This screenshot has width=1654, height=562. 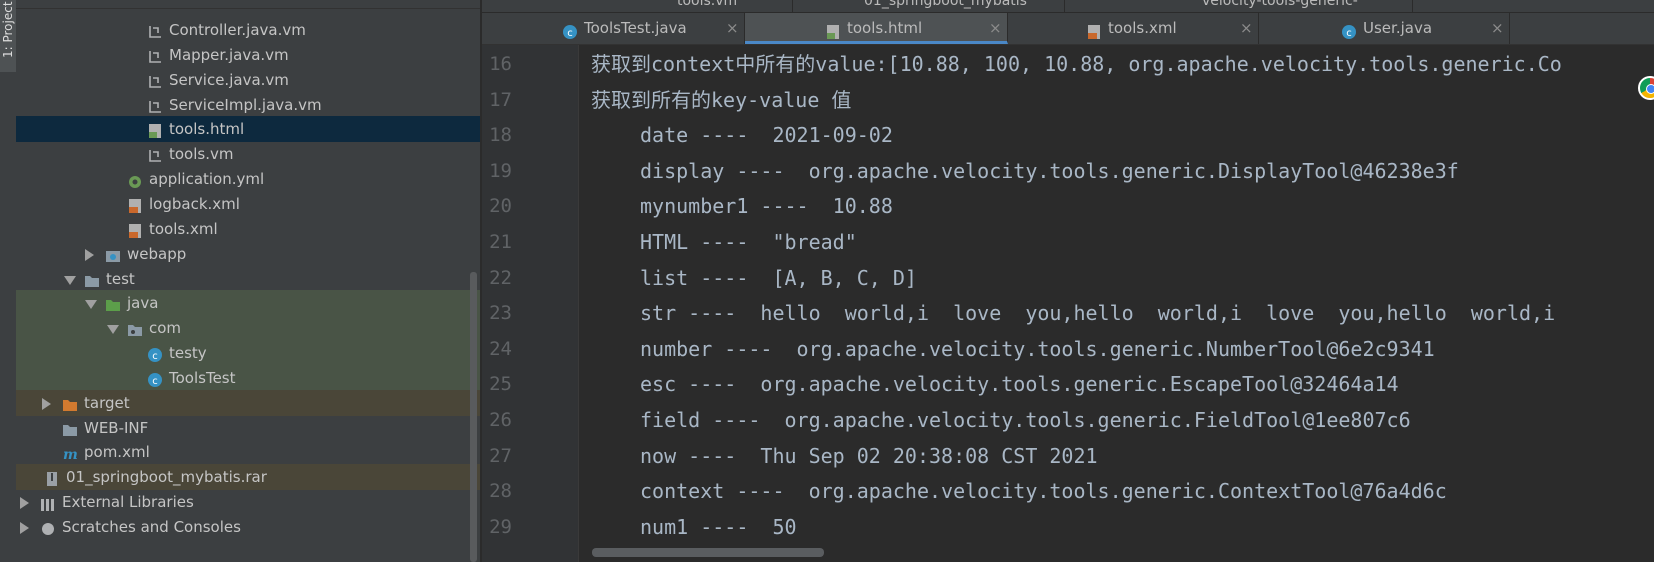 What do you see at coordinates (248, 30) in the screenshot?
I see `tree-item-controller-java-vm: Controller.java.vm` at bounding box center [248, 30].